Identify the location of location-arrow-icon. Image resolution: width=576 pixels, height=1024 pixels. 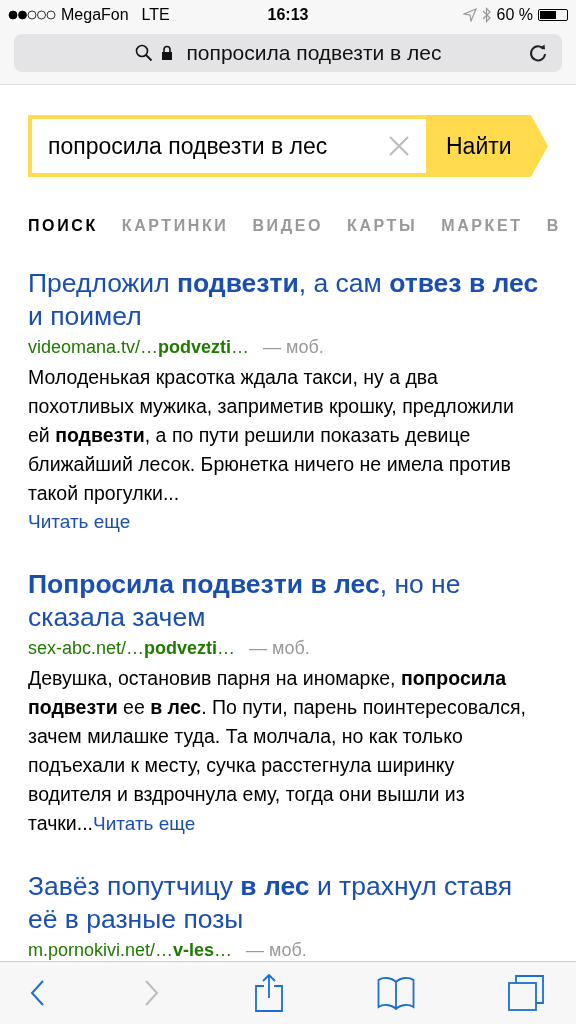
(469, 15).